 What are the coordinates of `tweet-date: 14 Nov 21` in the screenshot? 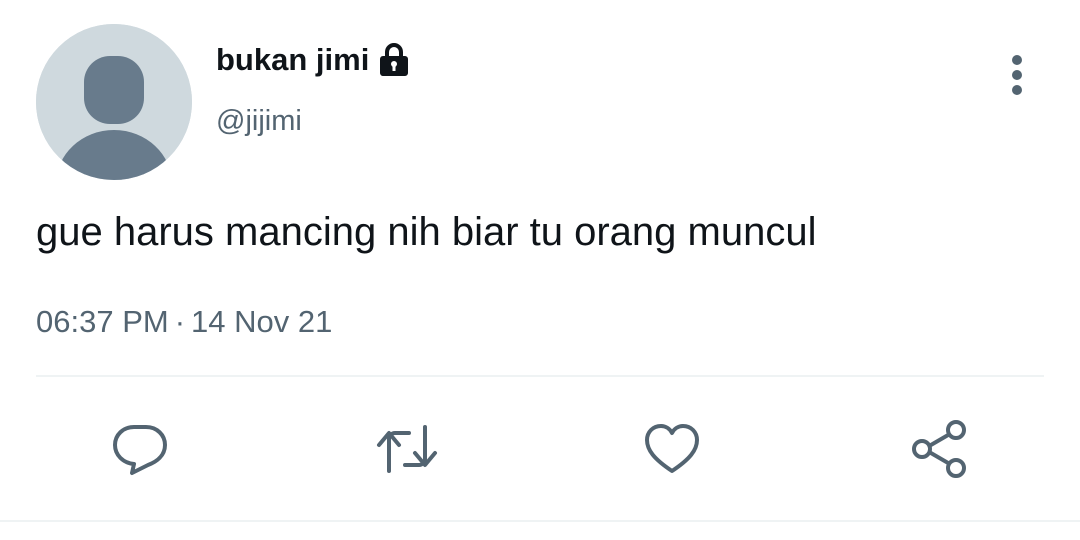 It's located at (262, 321).